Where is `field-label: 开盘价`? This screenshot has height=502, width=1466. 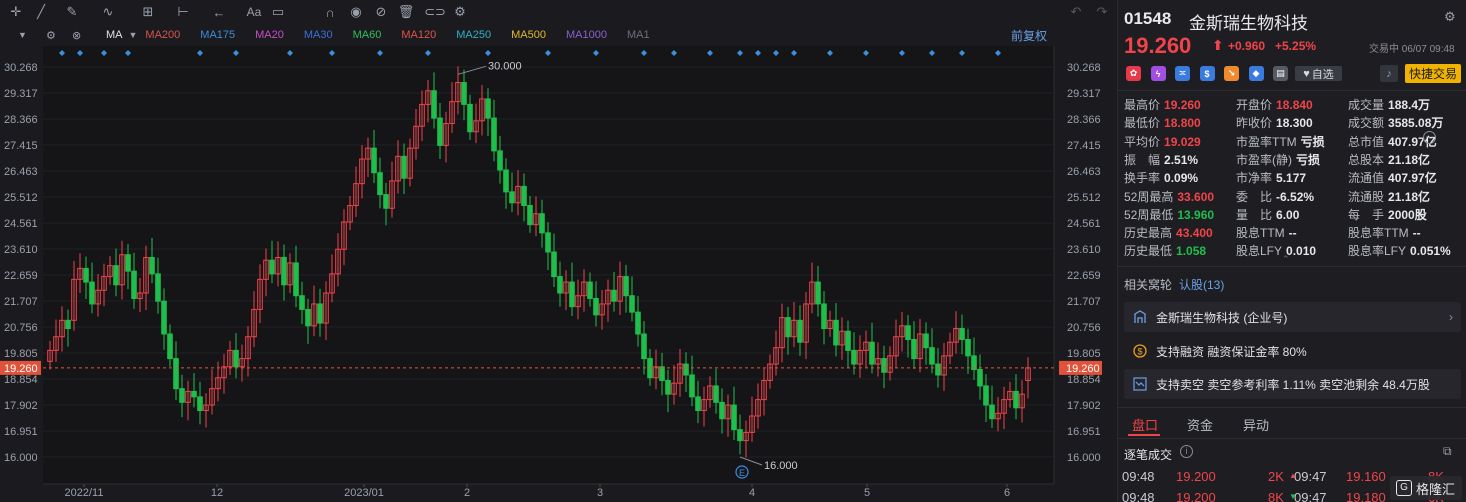 field-label: 开盘价 is located at coordinates (1254, 105).